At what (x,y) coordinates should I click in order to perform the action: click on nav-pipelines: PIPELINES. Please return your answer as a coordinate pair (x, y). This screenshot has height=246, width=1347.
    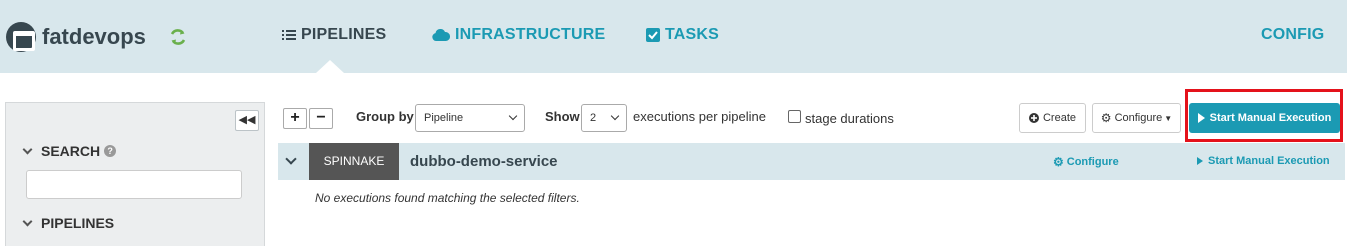
    Looking at the image, I should click on (334, 35).